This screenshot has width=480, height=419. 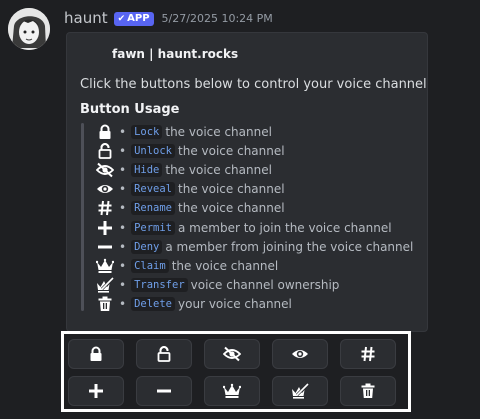 What do you see at coordinates (153, 189) in the screenshot?
I see `command-name: Reveal` at bounding box center [153, 189].